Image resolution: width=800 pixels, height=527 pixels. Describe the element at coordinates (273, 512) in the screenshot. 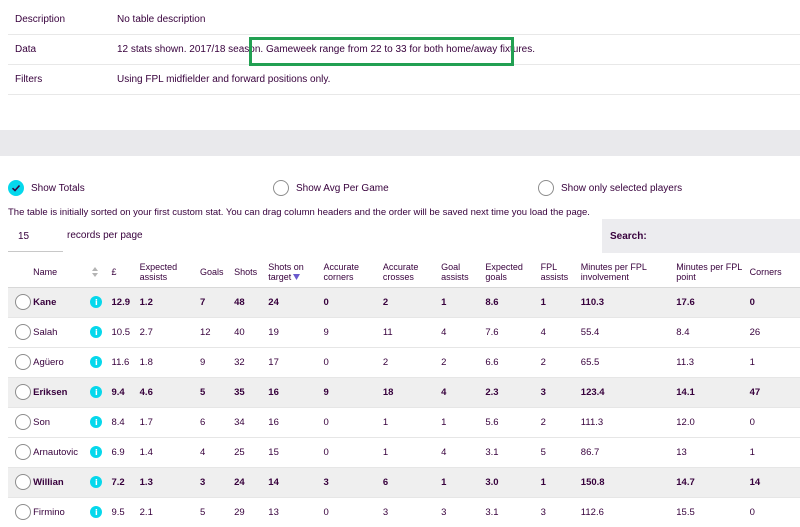

I see `cell-shots-on-target: 13` at that location.